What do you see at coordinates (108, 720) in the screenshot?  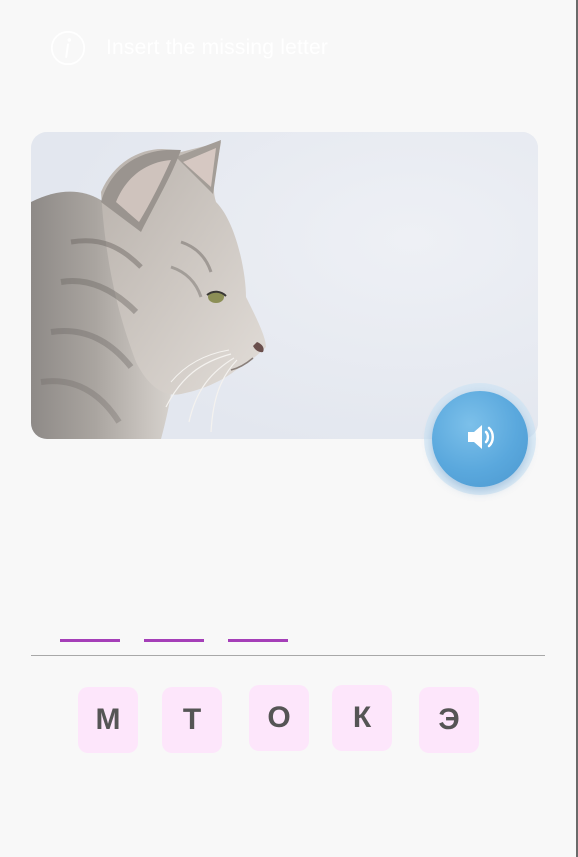 I see `letter-tile: М` at bounding box center [108, 720].